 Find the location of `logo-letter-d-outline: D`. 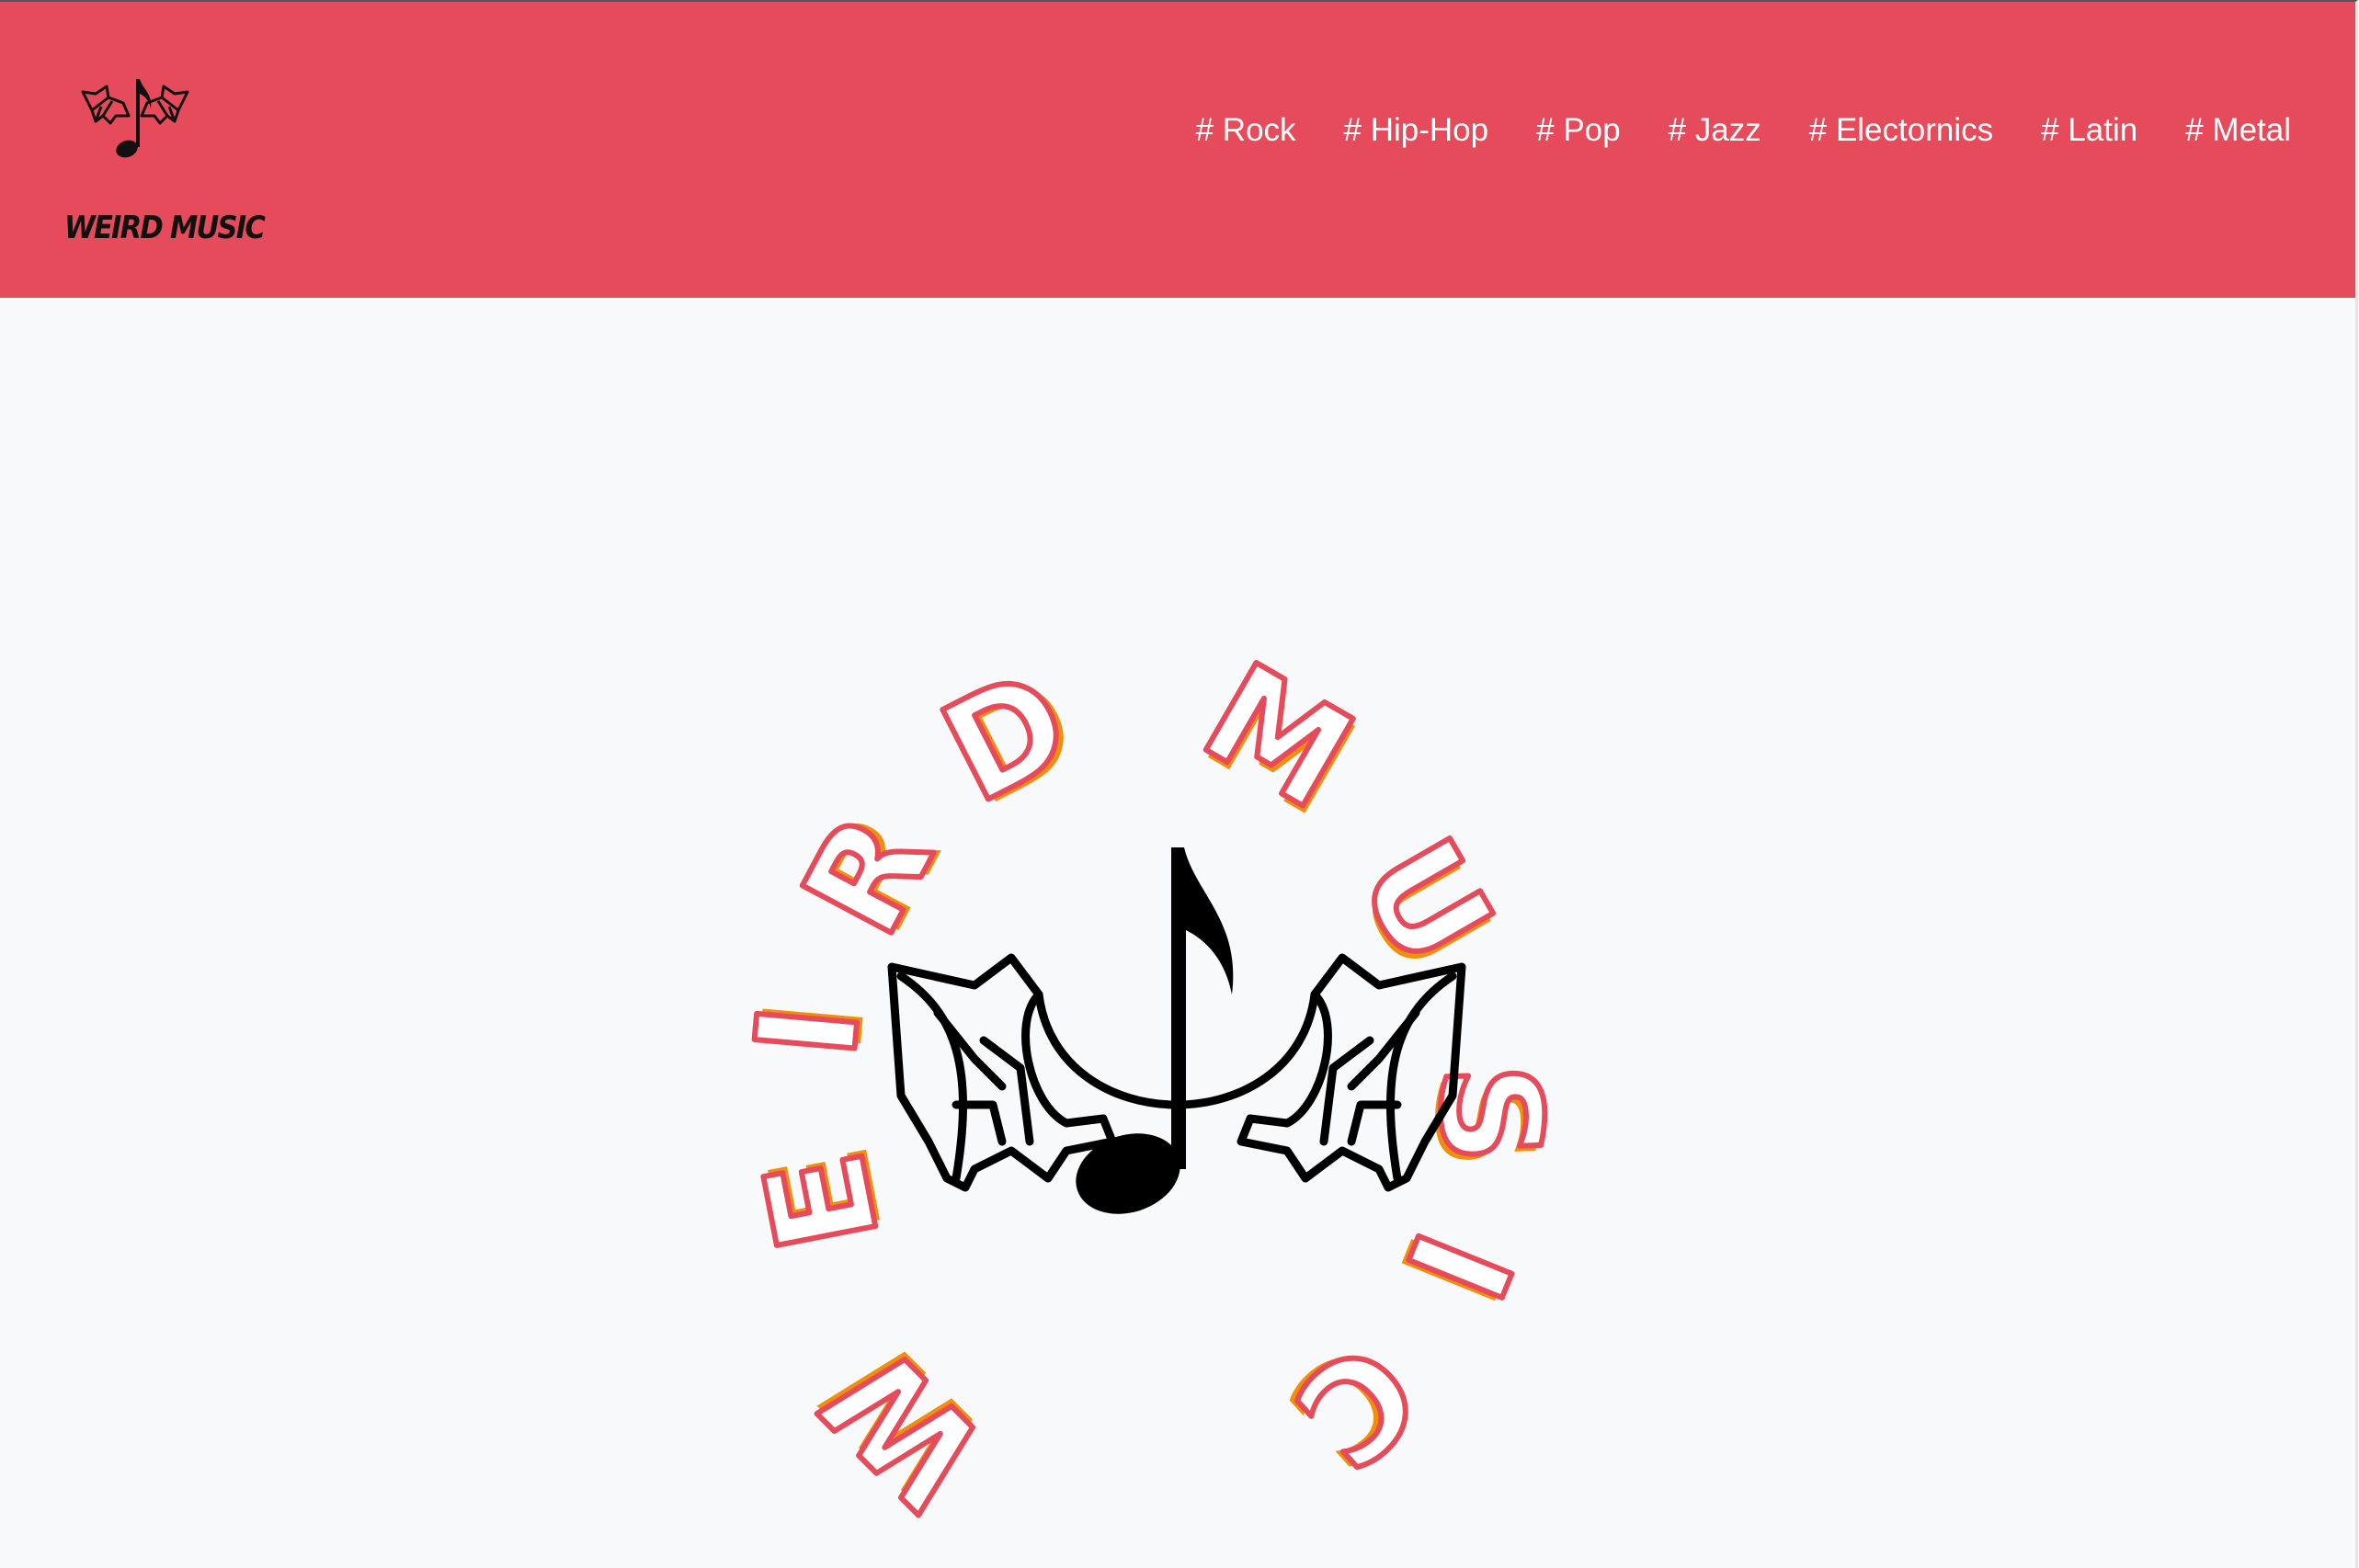

logo-letter-d-outline: D is located at coordinates (1006, 737).